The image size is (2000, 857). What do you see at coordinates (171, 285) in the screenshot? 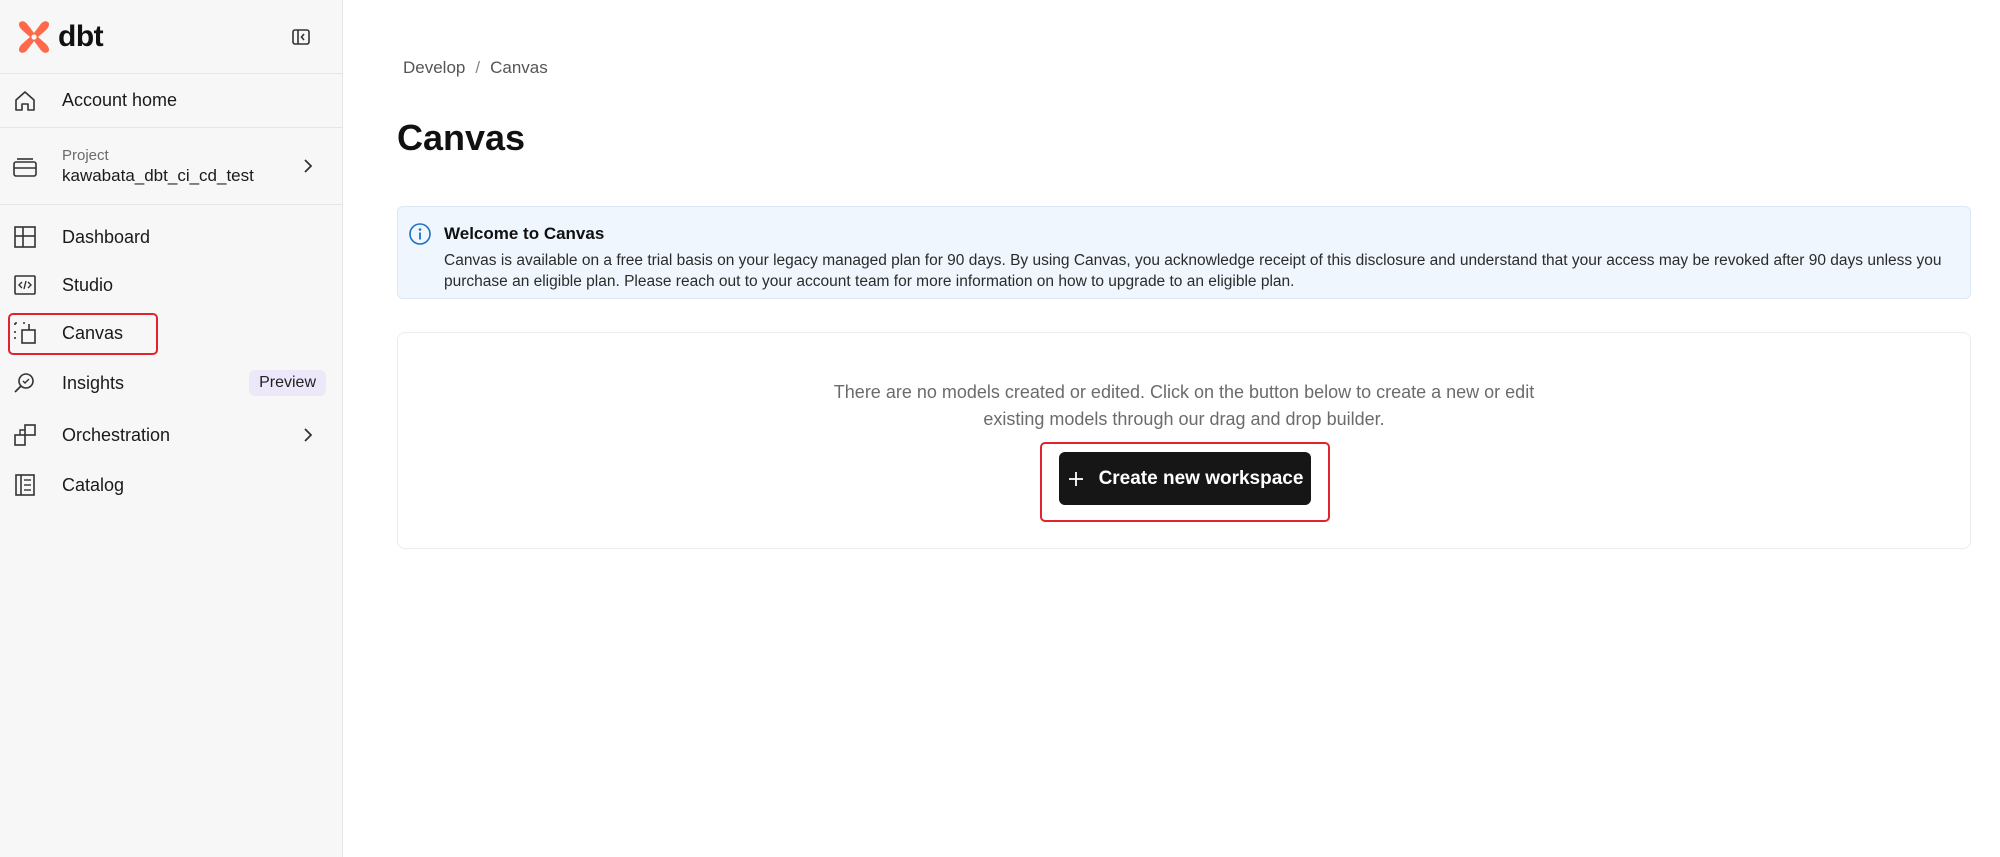
I see `sidebar-item-studio: Studio` at bounding box center [171, 285].